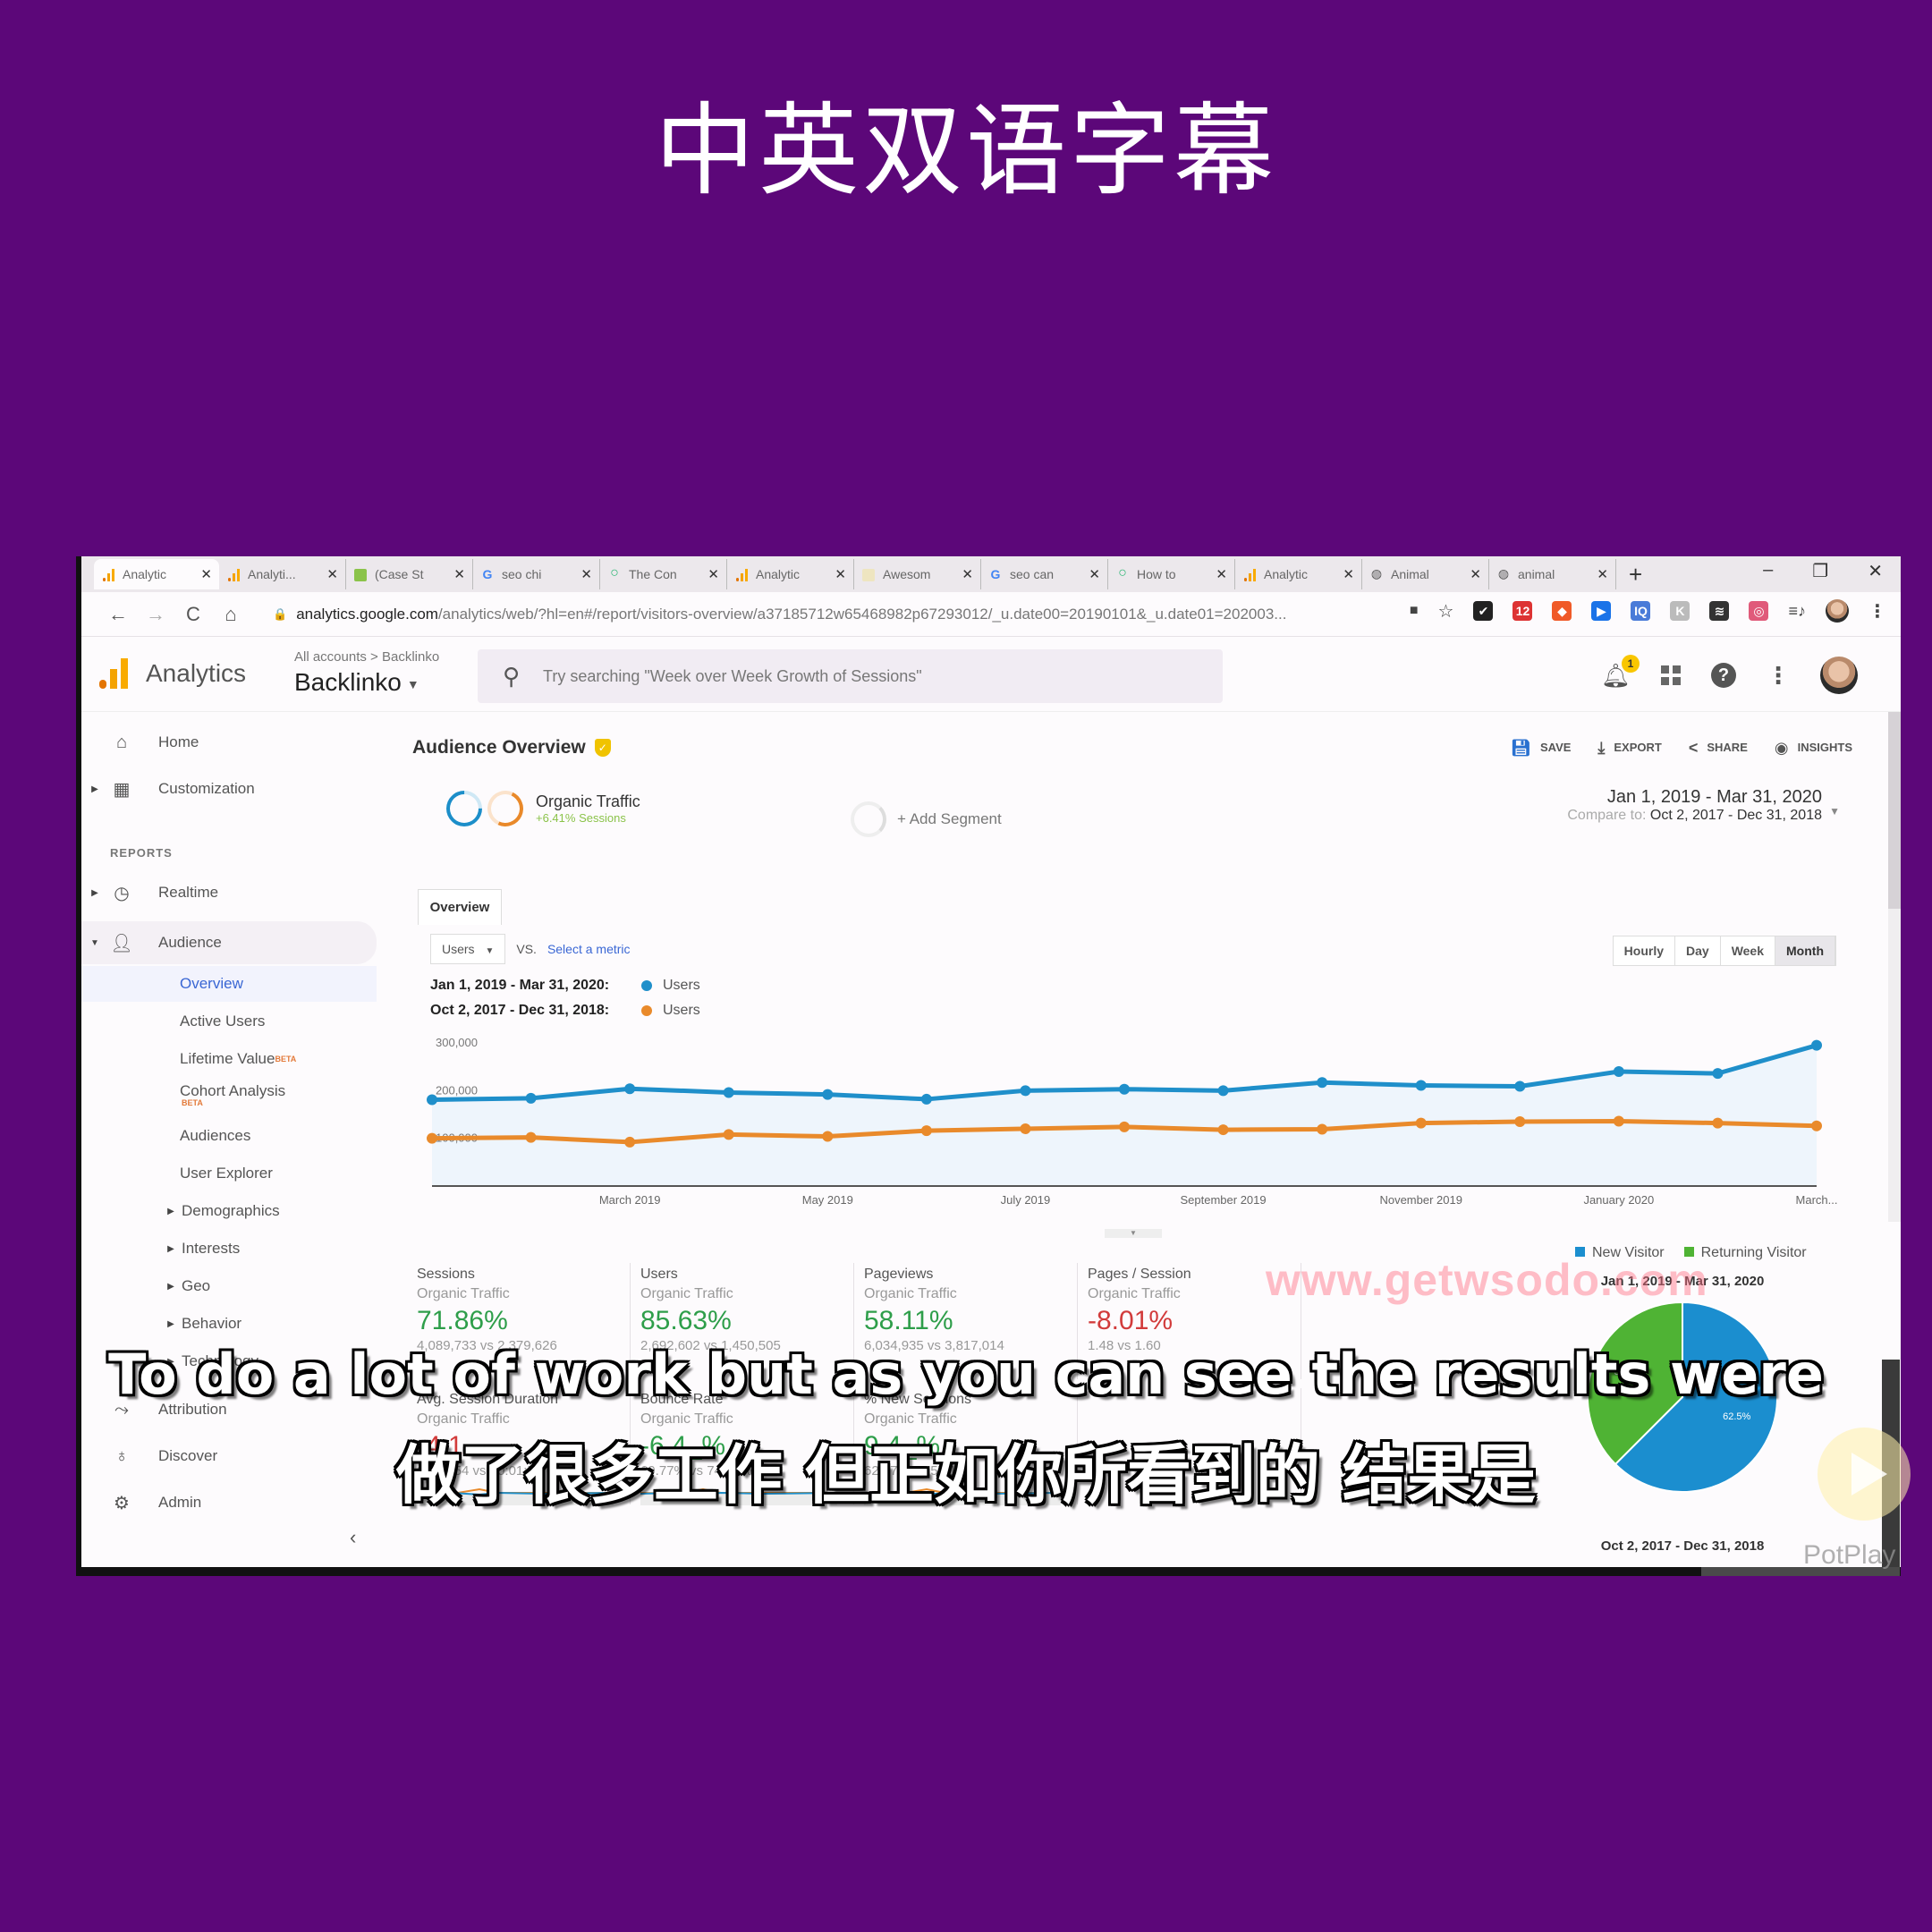  I want to click on close-window-button: ✕, so click(1875, 571).